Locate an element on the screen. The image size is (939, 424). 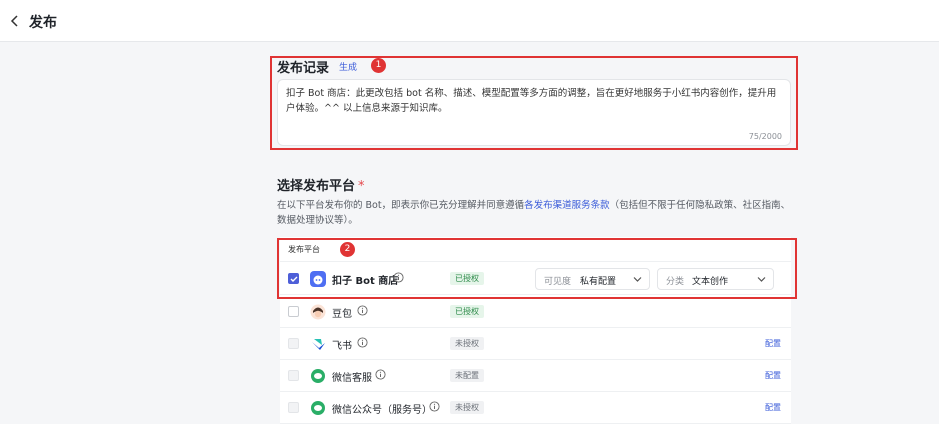
top-bar: 发布 is located at coordinates (469, 21).